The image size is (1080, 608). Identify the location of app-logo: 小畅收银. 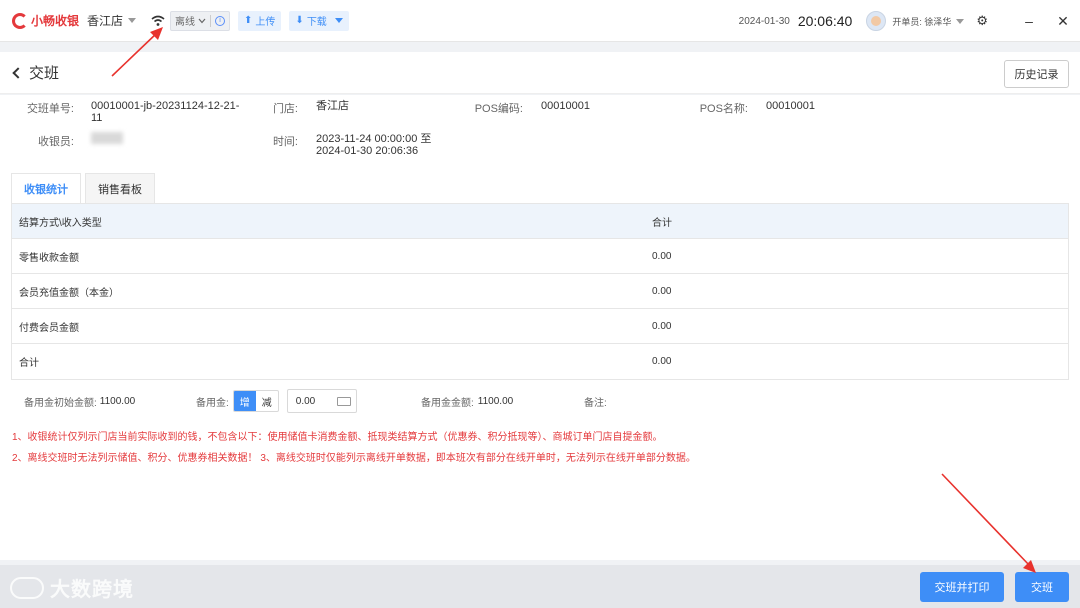
(45, 20).